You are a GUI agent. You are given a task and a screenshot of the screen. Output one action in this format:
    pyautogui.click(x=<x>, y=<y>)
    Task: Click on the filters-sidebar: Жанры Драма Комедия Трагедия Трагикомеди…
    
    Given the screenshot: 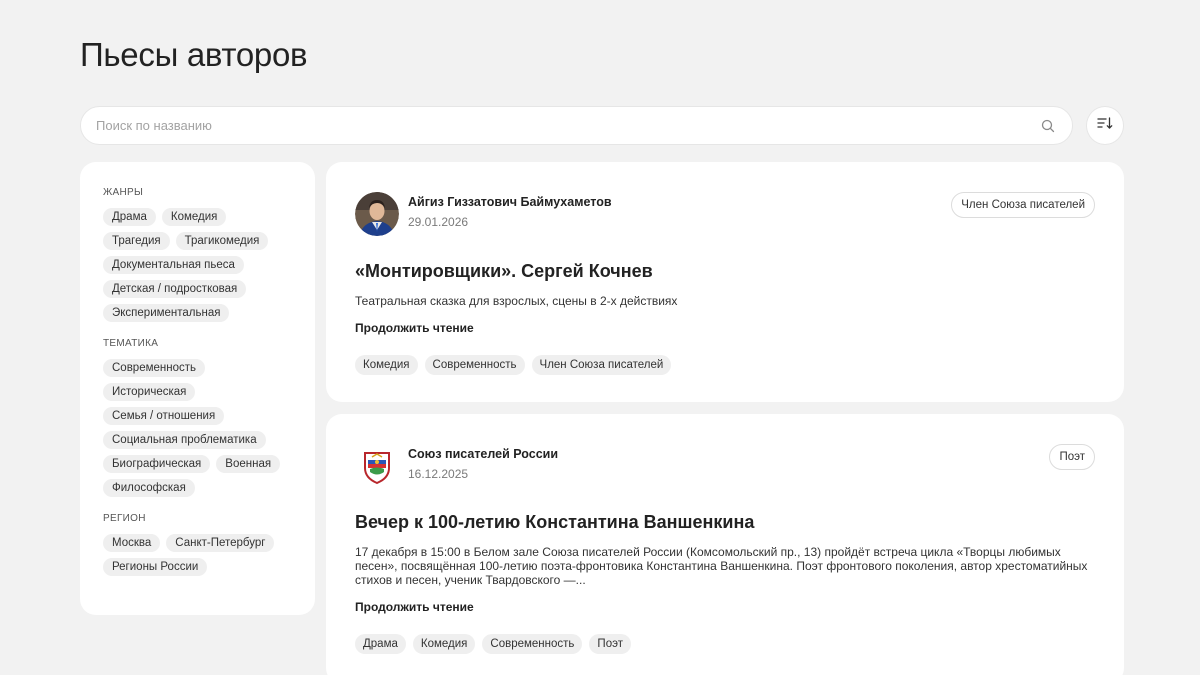 What is the action you would take?
    pyautogui.click(x=197, y=388)
    